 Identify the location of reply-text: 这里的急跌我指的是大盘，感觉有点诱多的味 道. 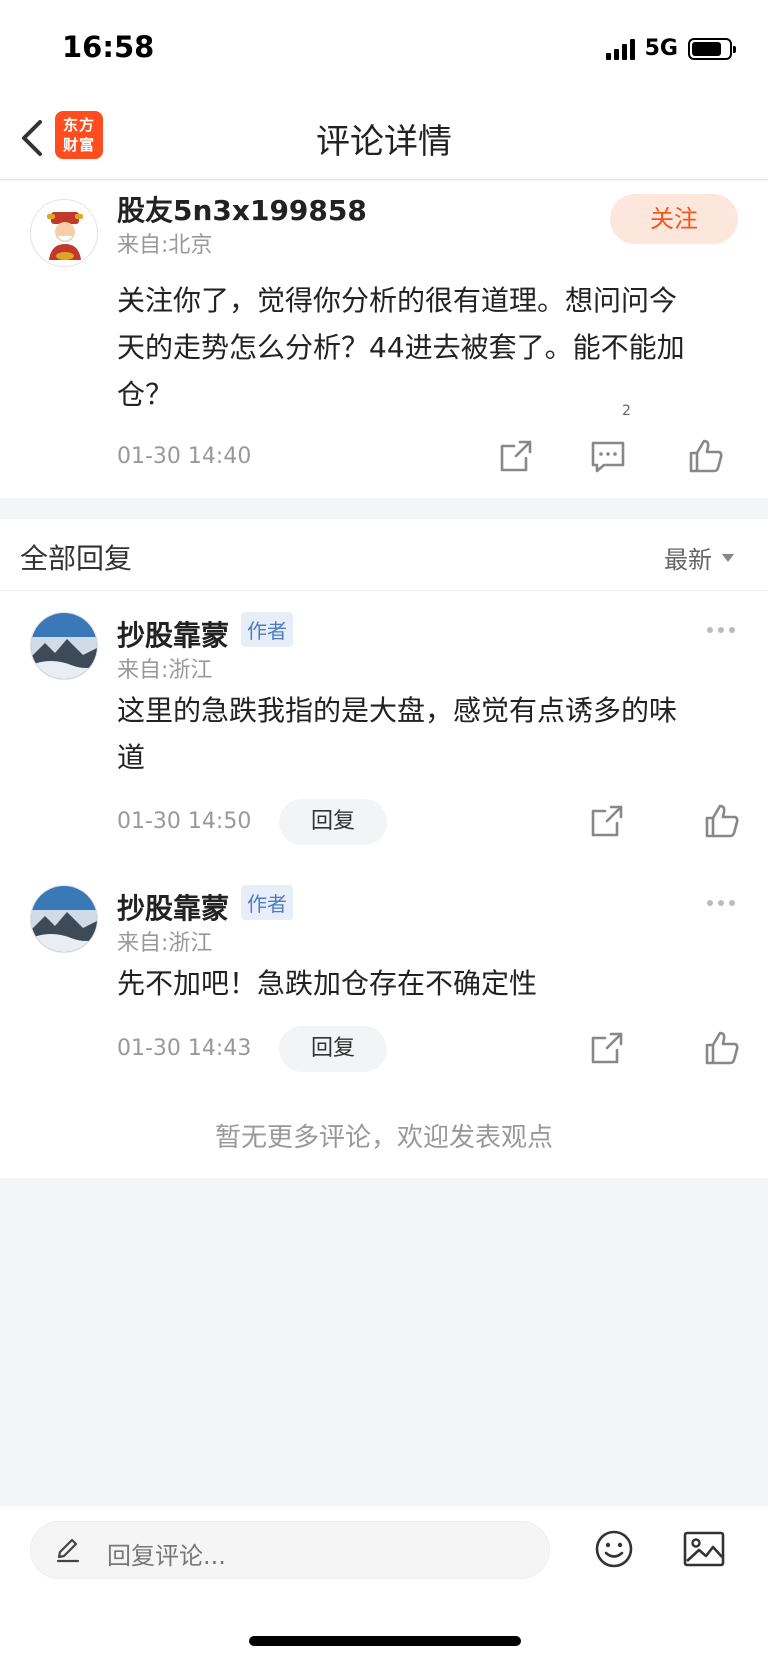
(397, 734).